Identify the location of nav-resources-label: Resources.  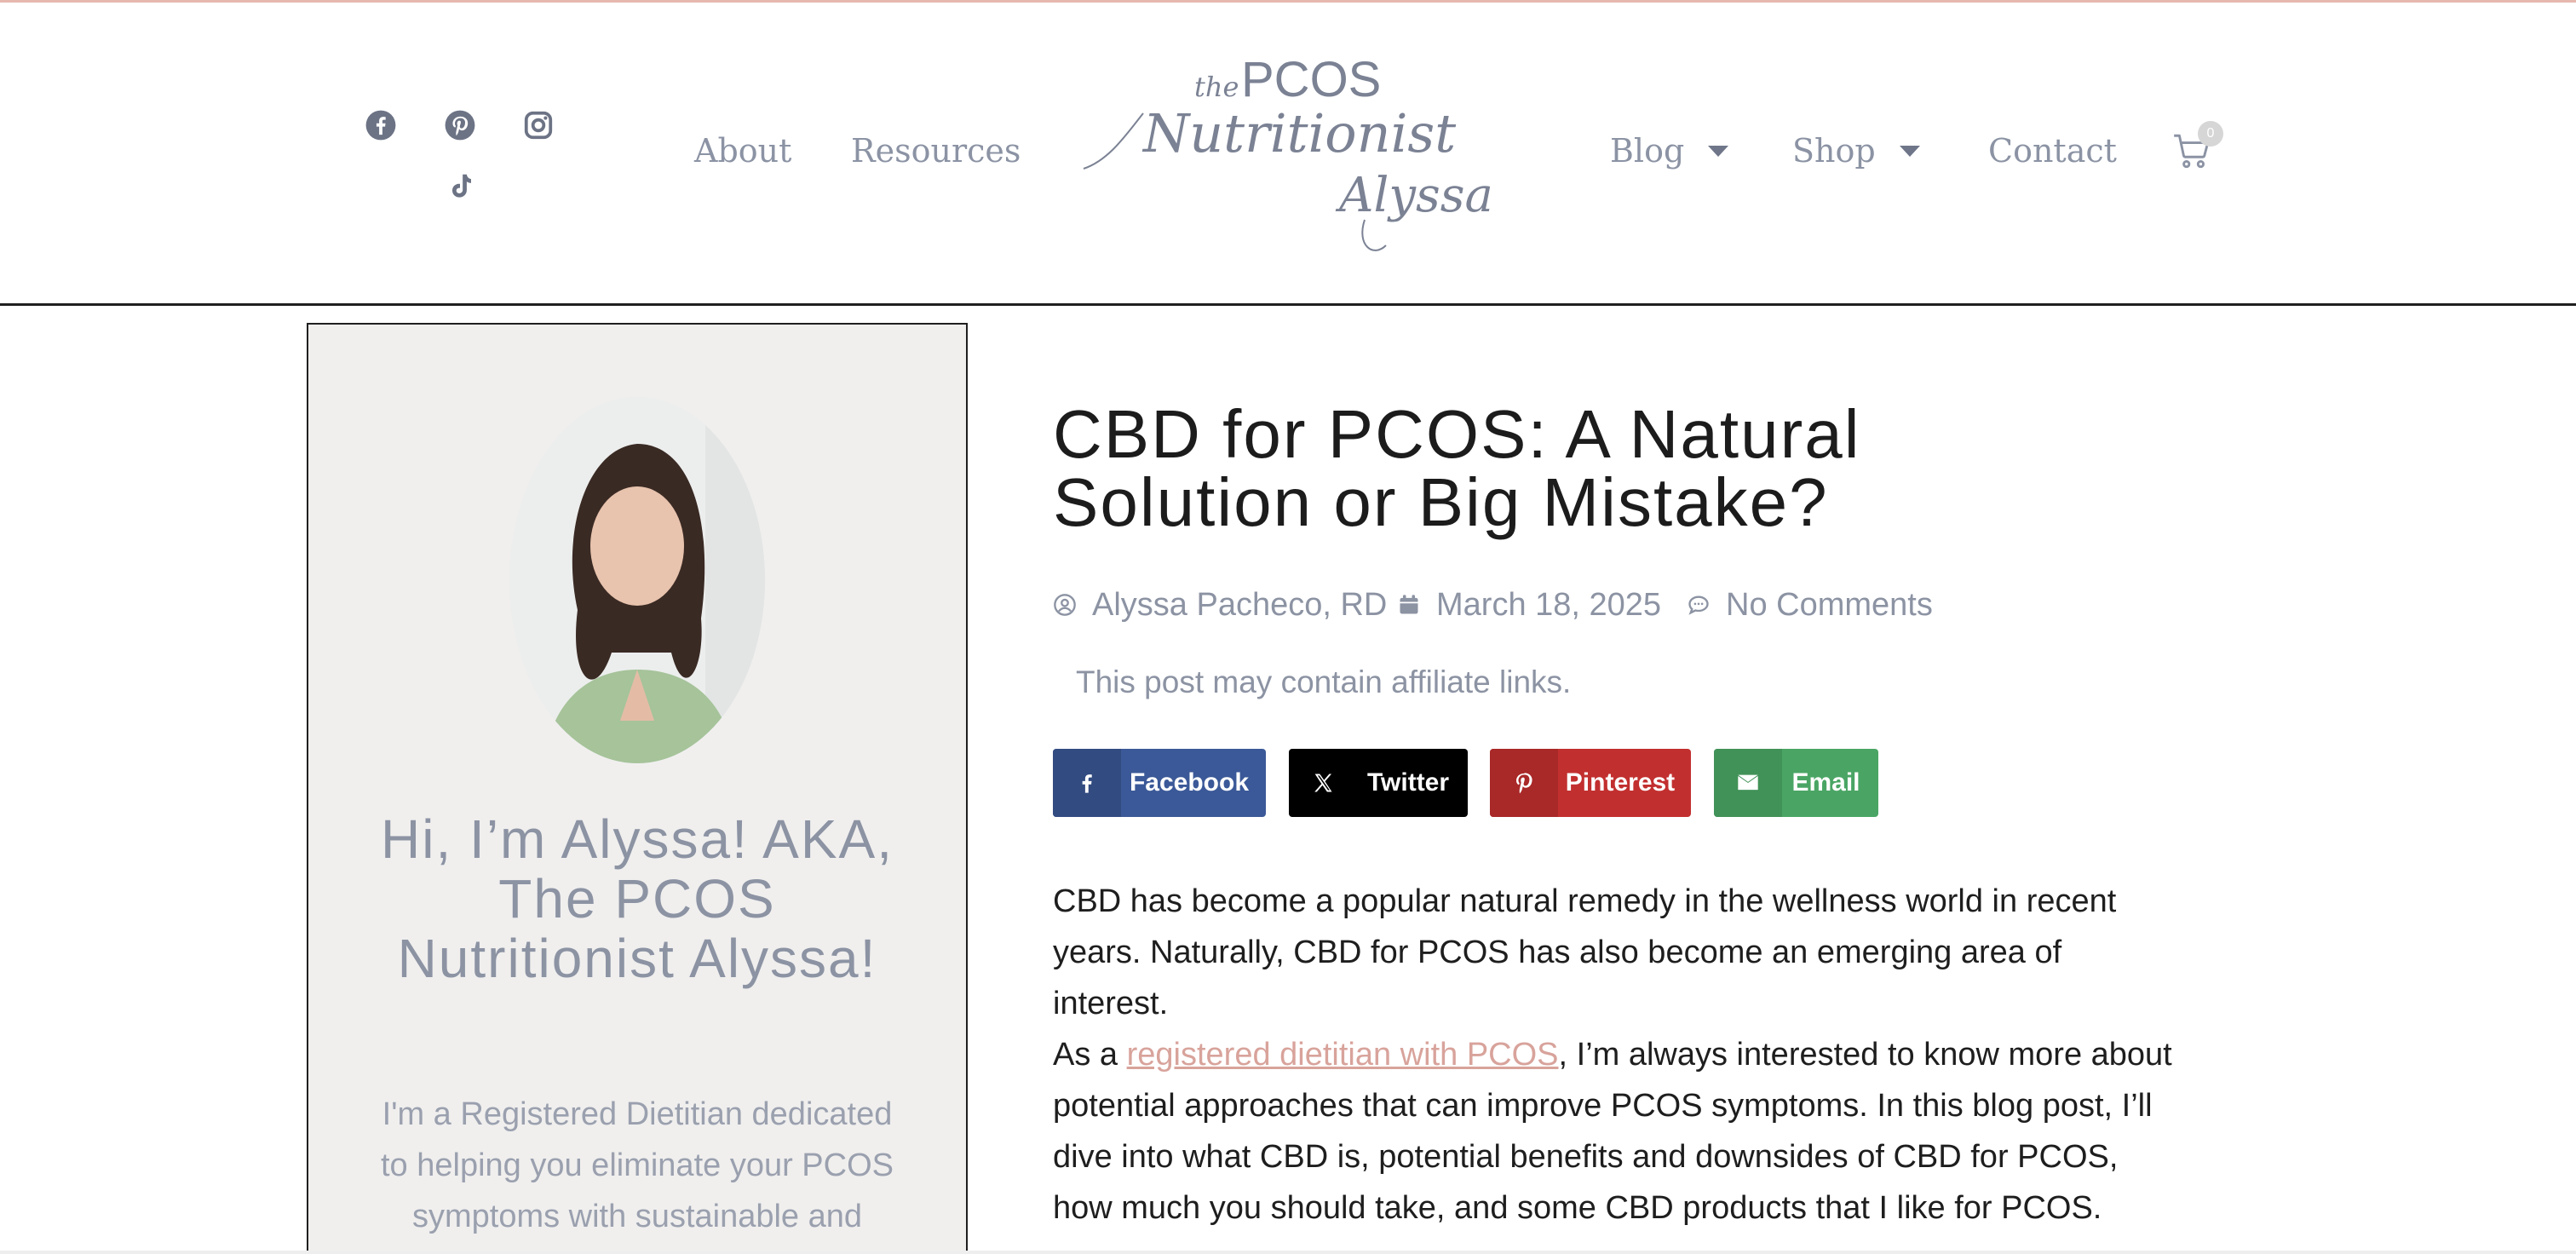
(936, 151).